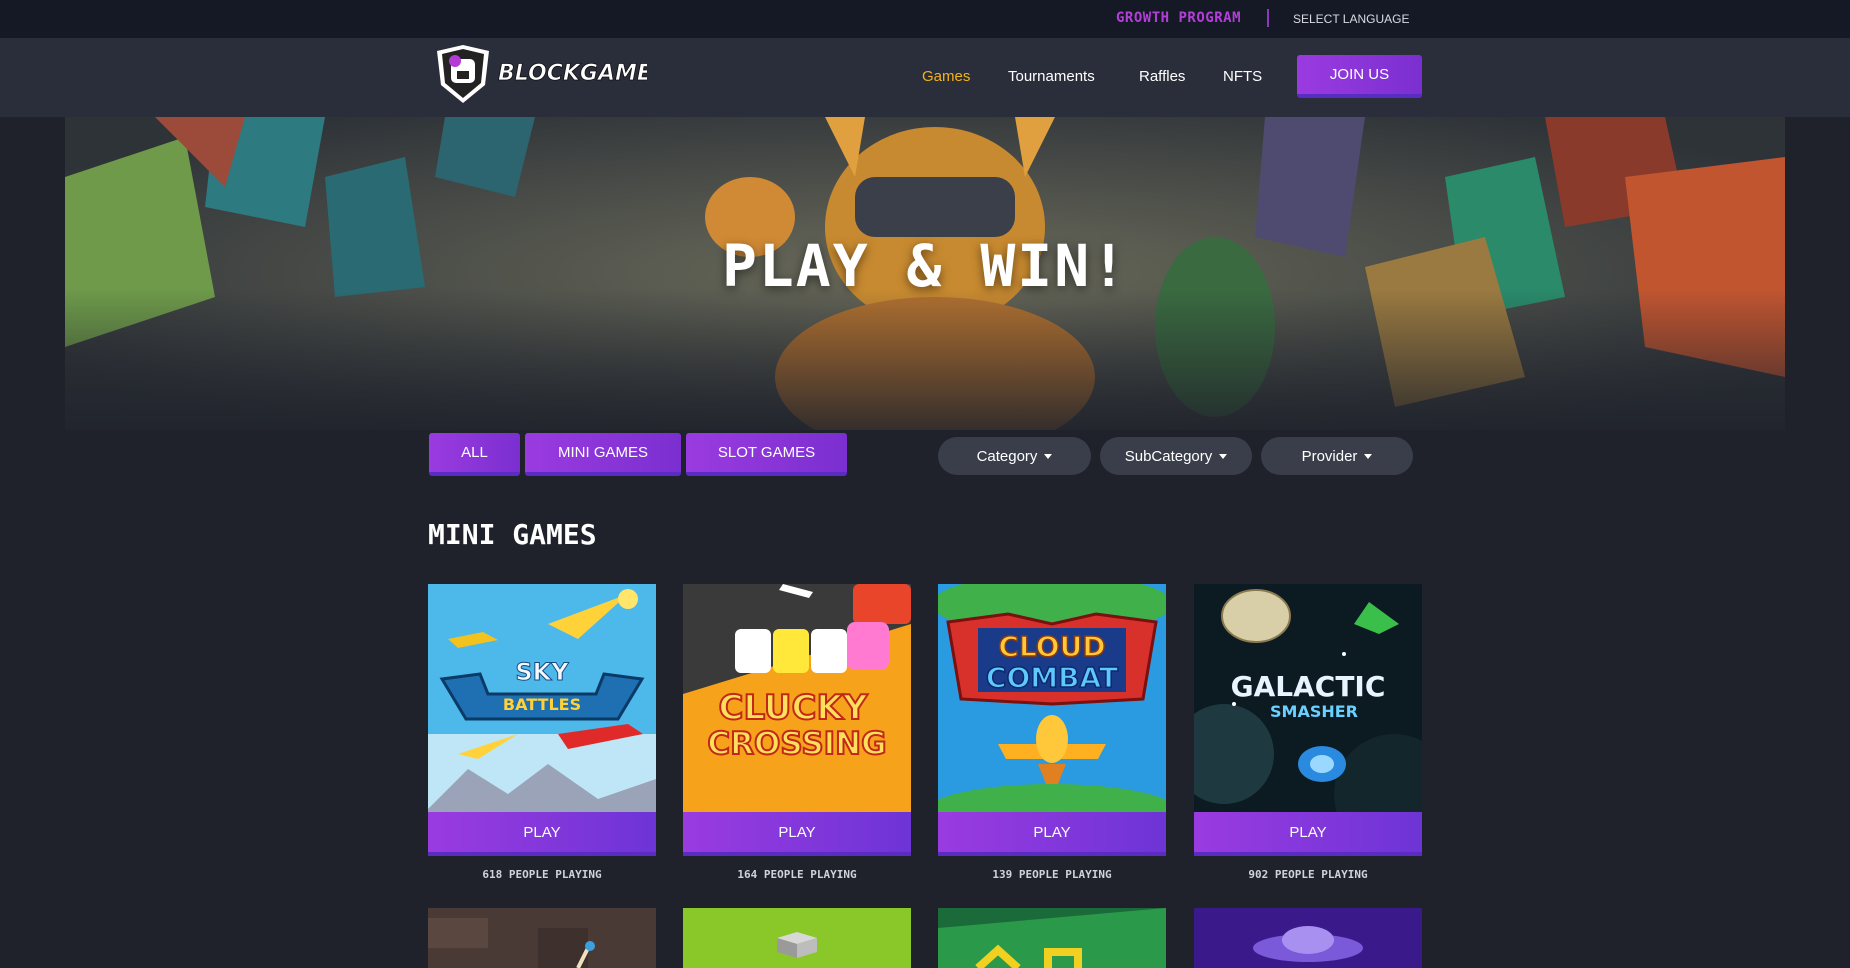 This screenshot has height=968, width=1850. I want to click on title-line: CROSSING, so click(796, 744).